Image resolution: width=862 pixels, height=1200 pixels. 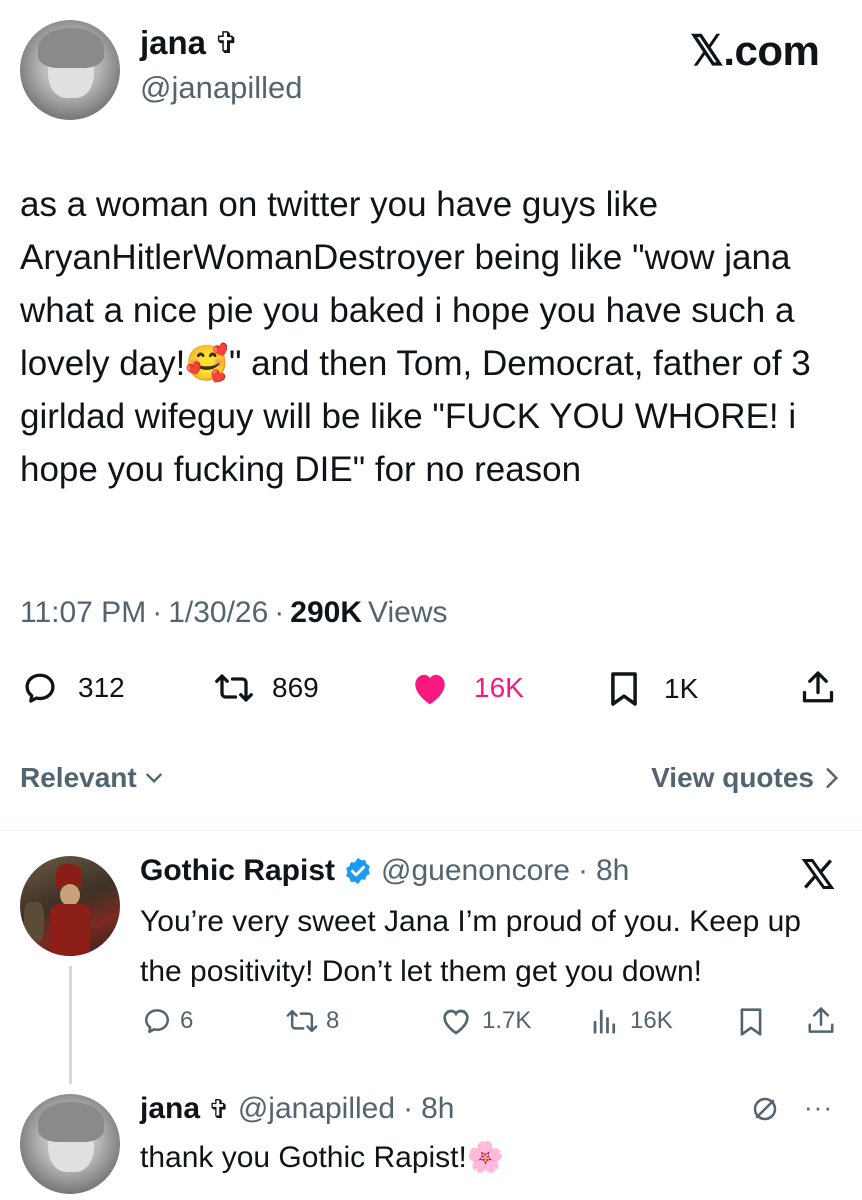 I want to click on heart-filled-icon, so click(x=430, y=689).